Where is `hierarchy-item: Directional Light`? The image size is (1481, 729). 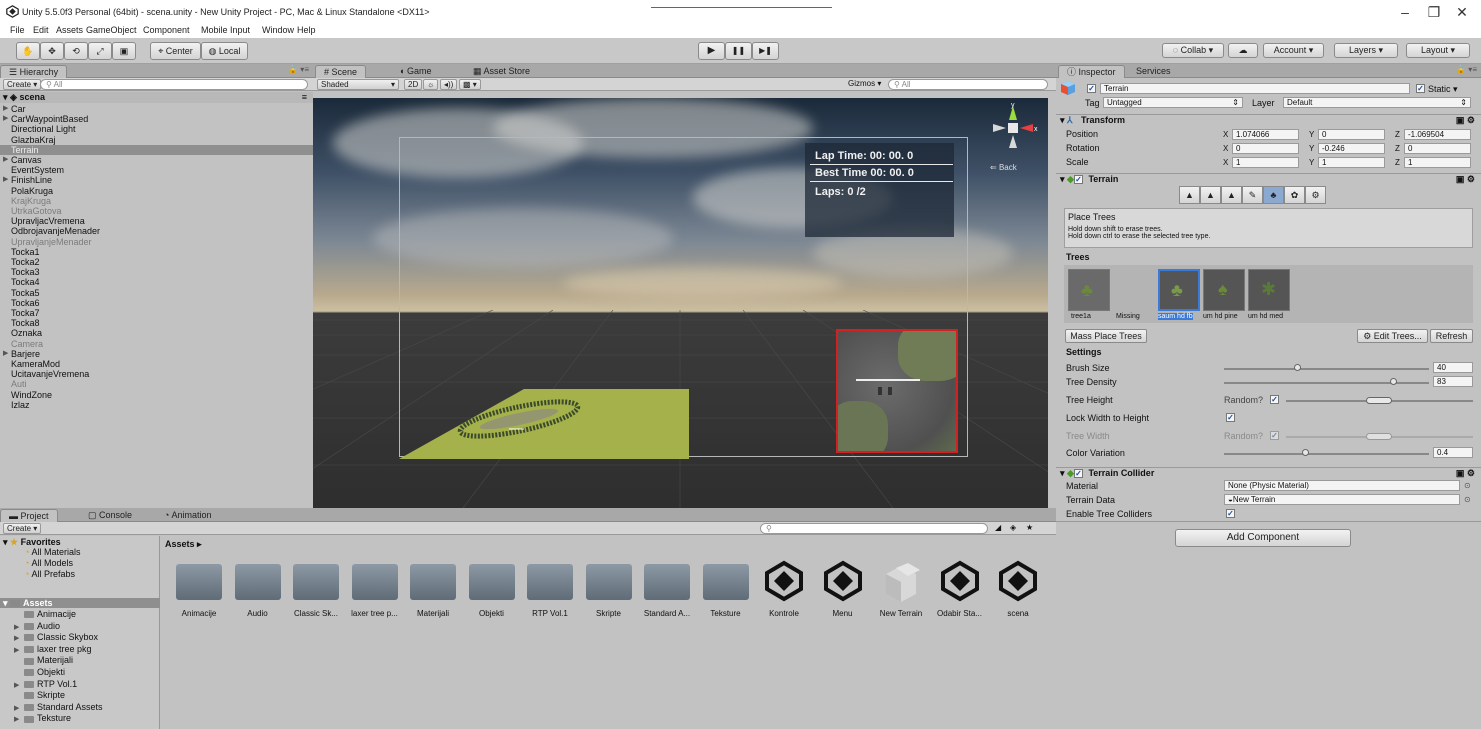
hierarchy-item: Directional Light is located at coordinates (156, 129).